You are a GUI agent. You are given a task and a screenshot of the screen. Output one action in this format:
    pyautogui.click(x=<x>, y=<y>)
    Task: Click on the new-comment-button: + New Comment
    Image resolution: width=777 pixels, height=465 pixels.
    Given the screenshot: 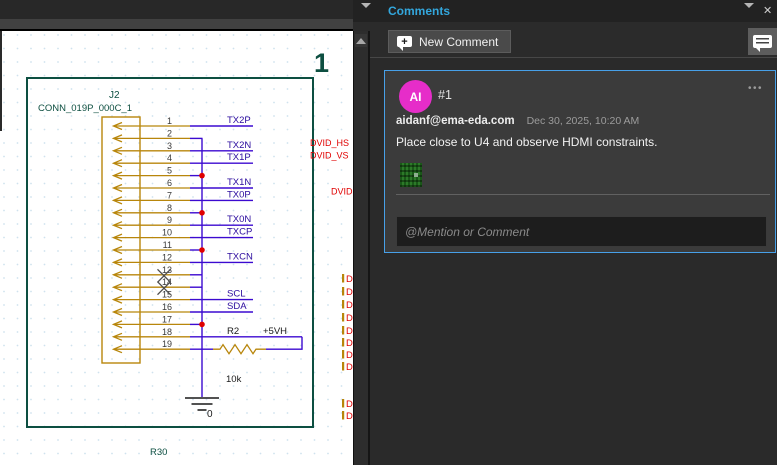 What is the action you would take?
    pyautogui.click(x=450, y=41)
    